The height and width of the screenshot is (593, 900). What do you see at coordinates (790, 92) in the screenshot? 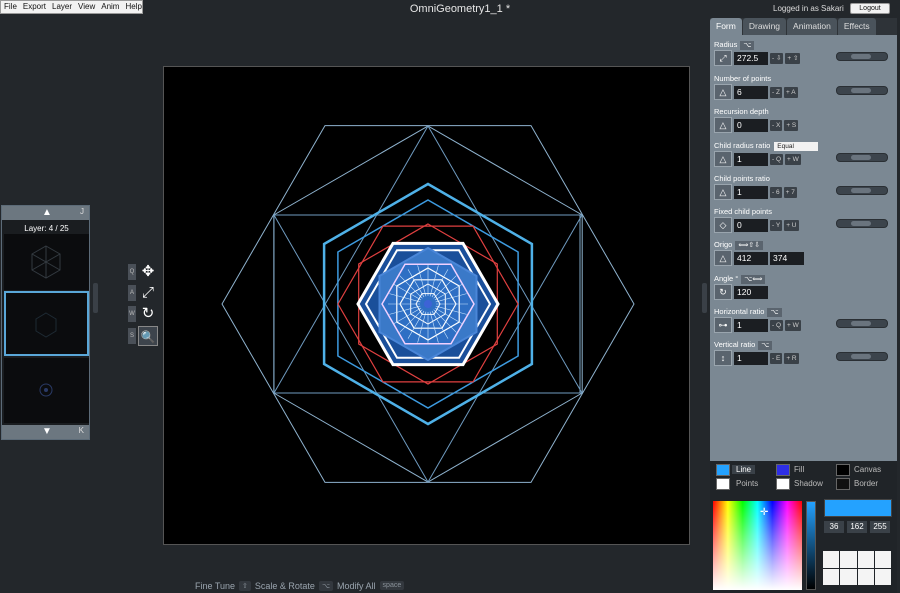
I see `points-increase-button: + A` at bounding box center [790, 92].